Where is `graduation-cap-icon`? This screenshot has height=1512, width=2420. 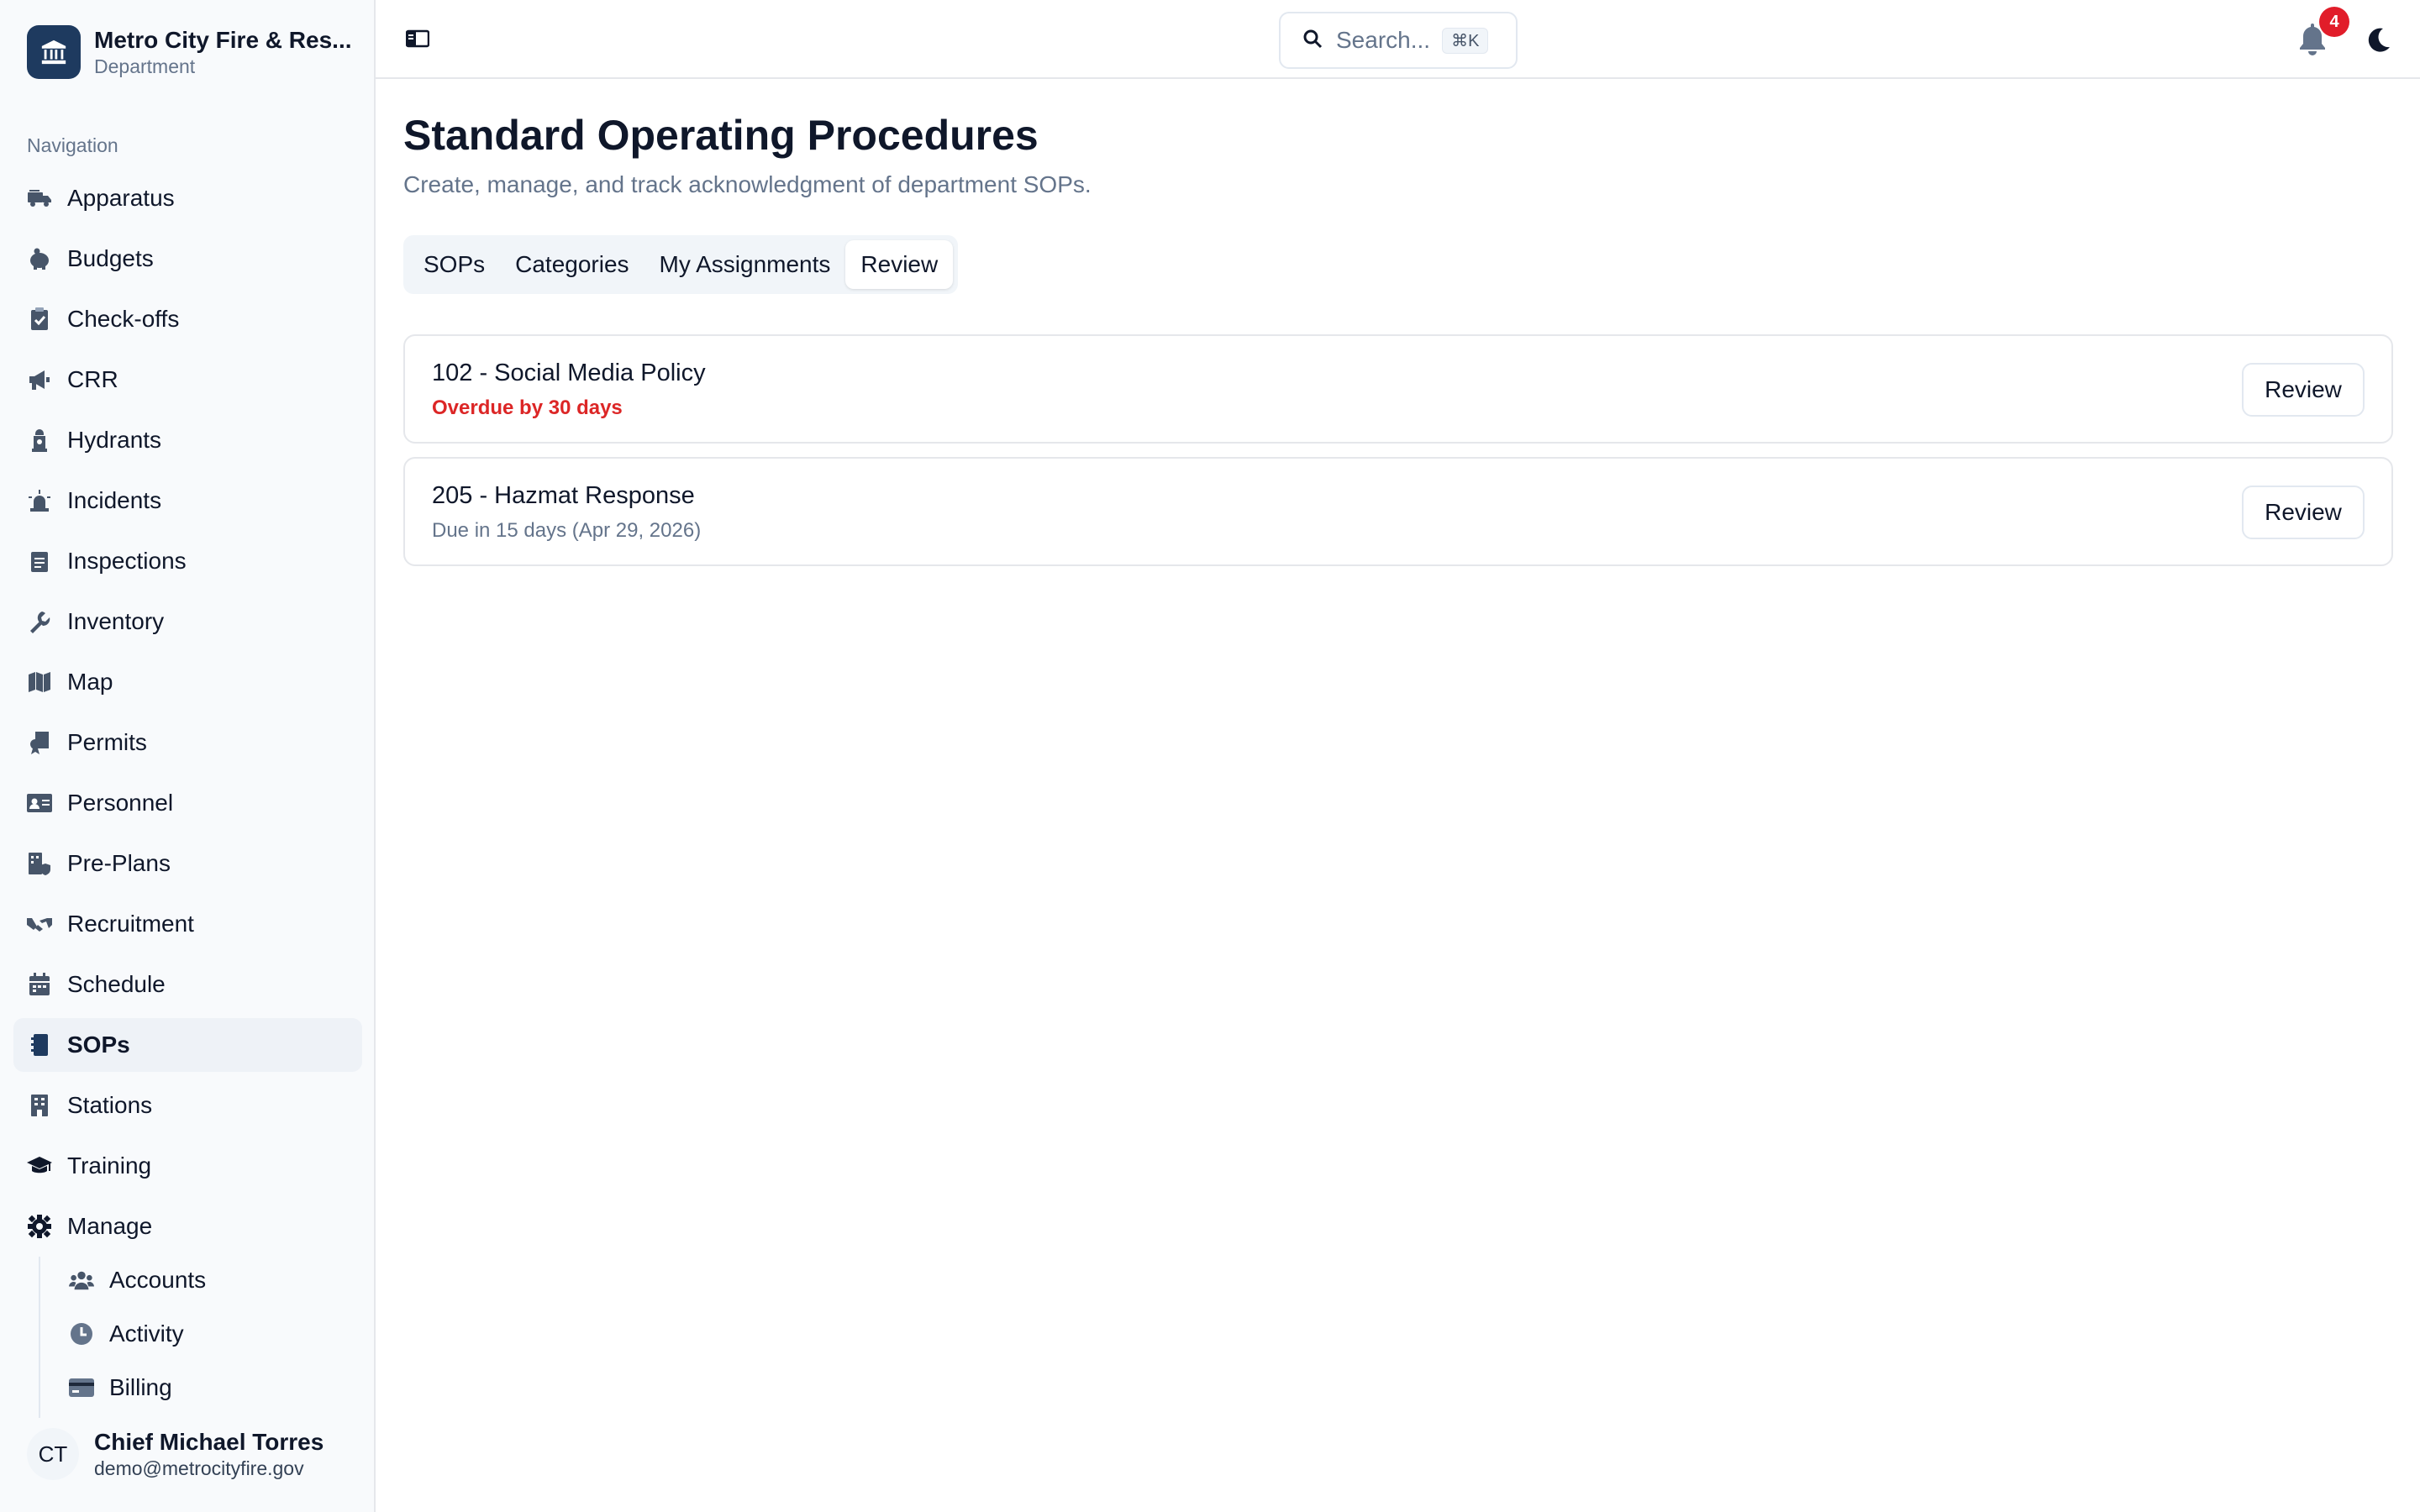 graduation-cap-icon is located at coordinates (39, 1166).